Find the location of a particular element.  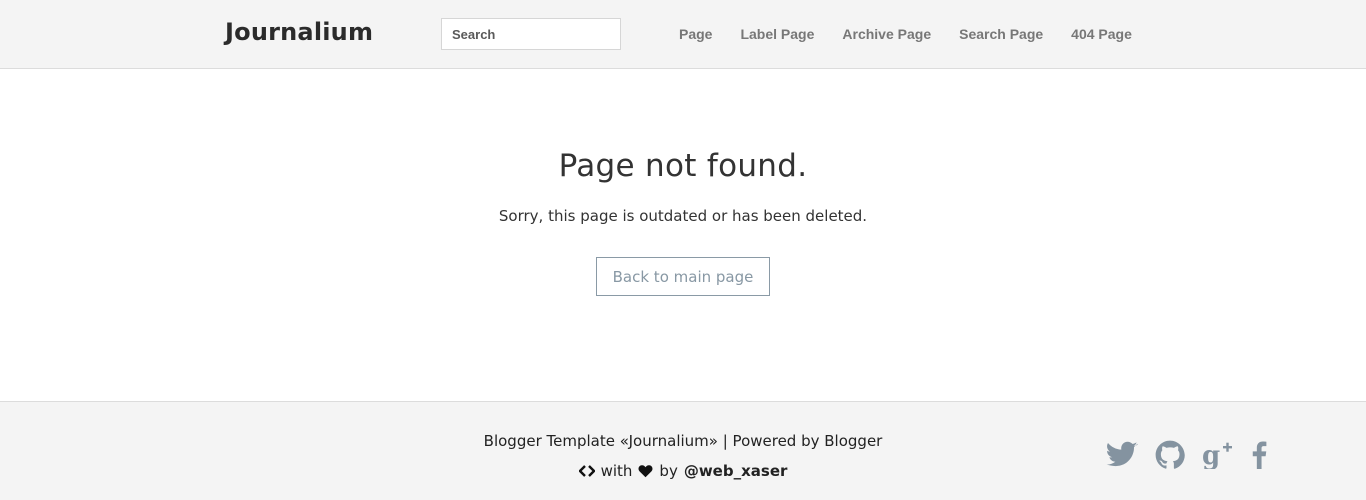

nav-item-404-page: 404 Page is located at coordinates (1101, 34).